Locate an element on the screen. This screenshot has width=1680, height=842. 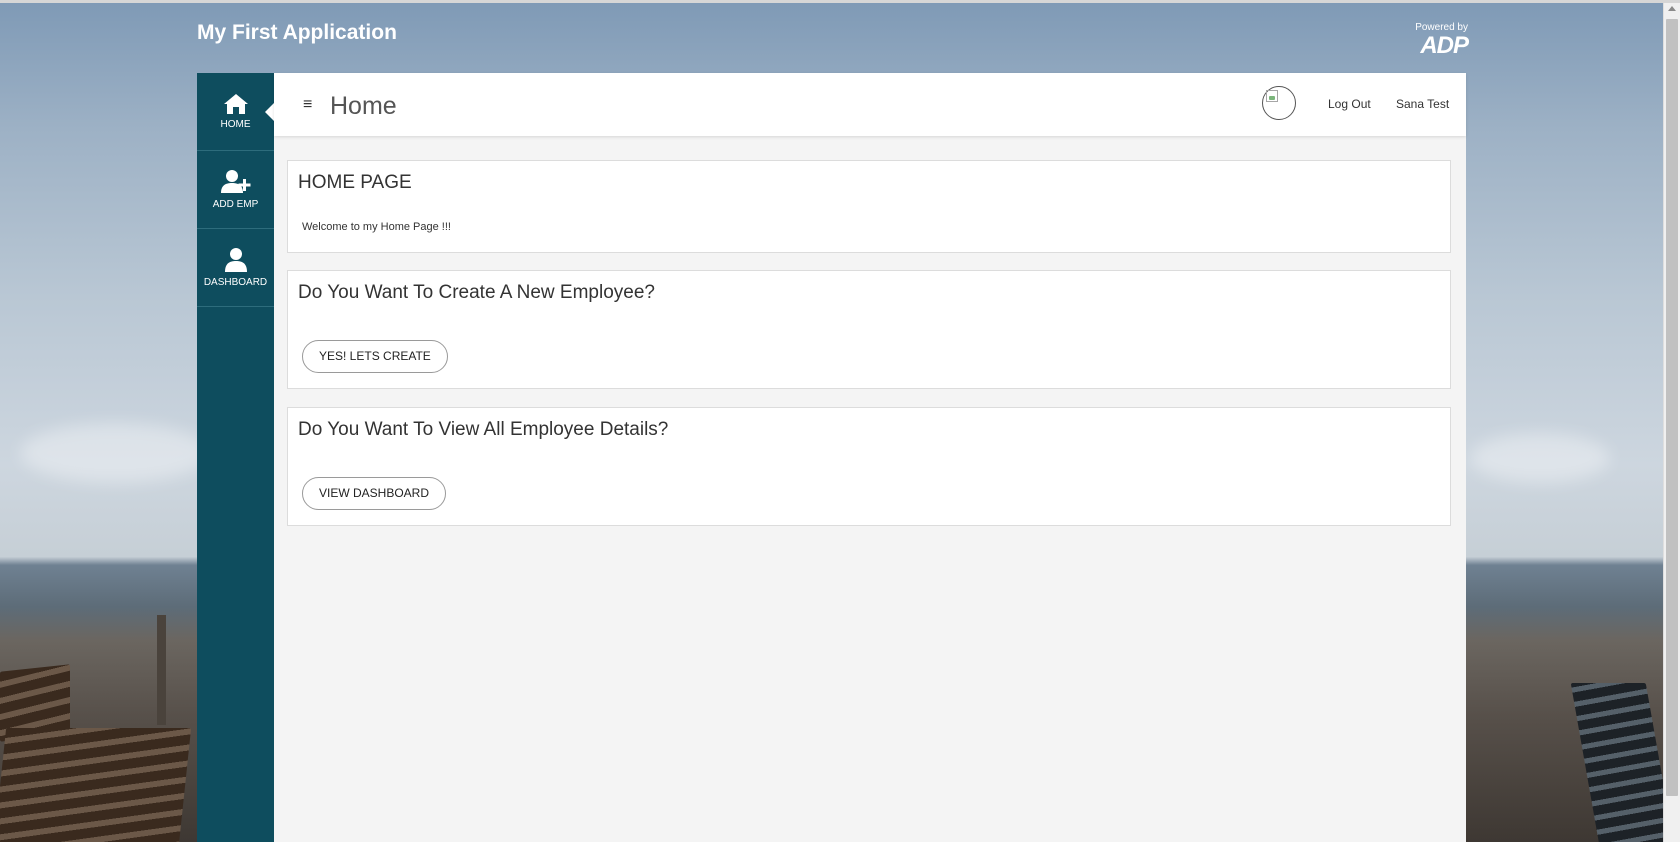
page-title: Home is located at coordinates (363, 106).